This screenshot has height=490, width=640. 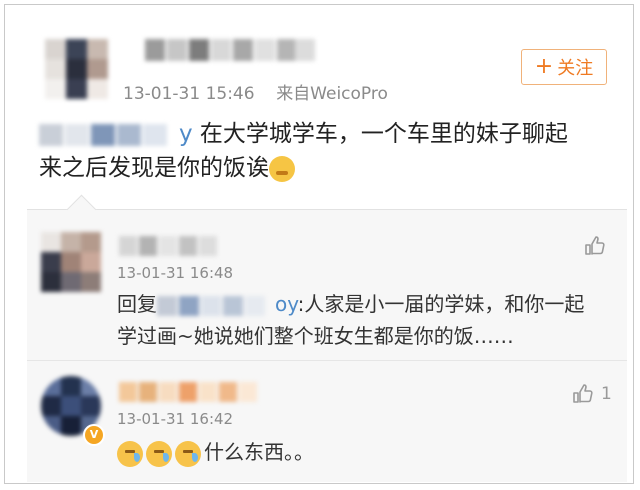 What do you see at coordinates (175, 273) in the screenshot?
I see `comment-time: 13-01-31 16:48` at bounding box center [175, 273].